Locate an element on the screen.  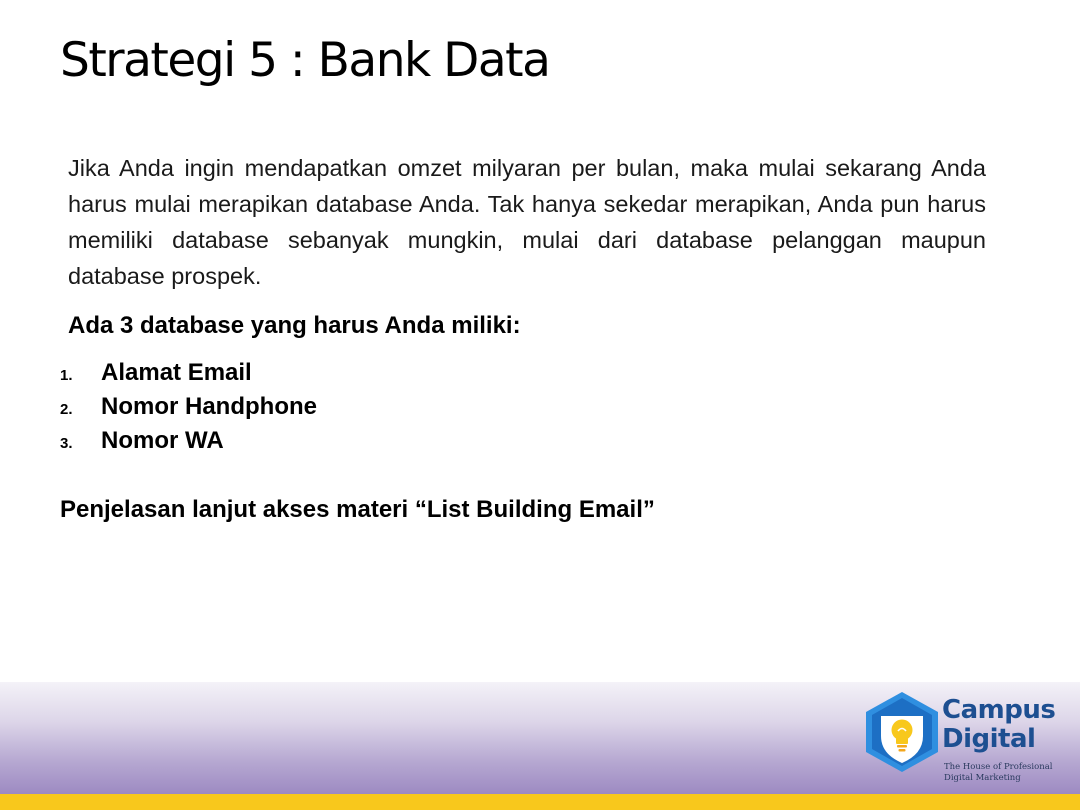
slide-title: Strategi 5 : Bank Data is located at coordinates (305, 60).